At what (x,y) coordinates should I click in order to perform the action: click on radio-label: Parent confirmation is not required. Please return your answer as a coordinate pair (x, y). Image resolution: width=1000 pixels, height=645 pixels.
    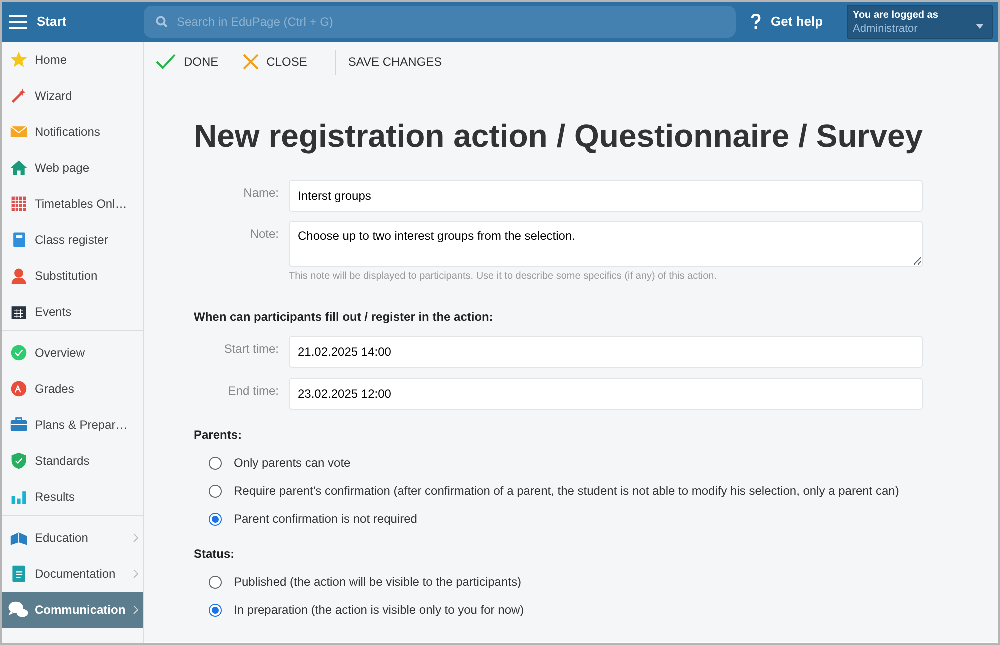
    Looking at the image, I should click on (326, 519).